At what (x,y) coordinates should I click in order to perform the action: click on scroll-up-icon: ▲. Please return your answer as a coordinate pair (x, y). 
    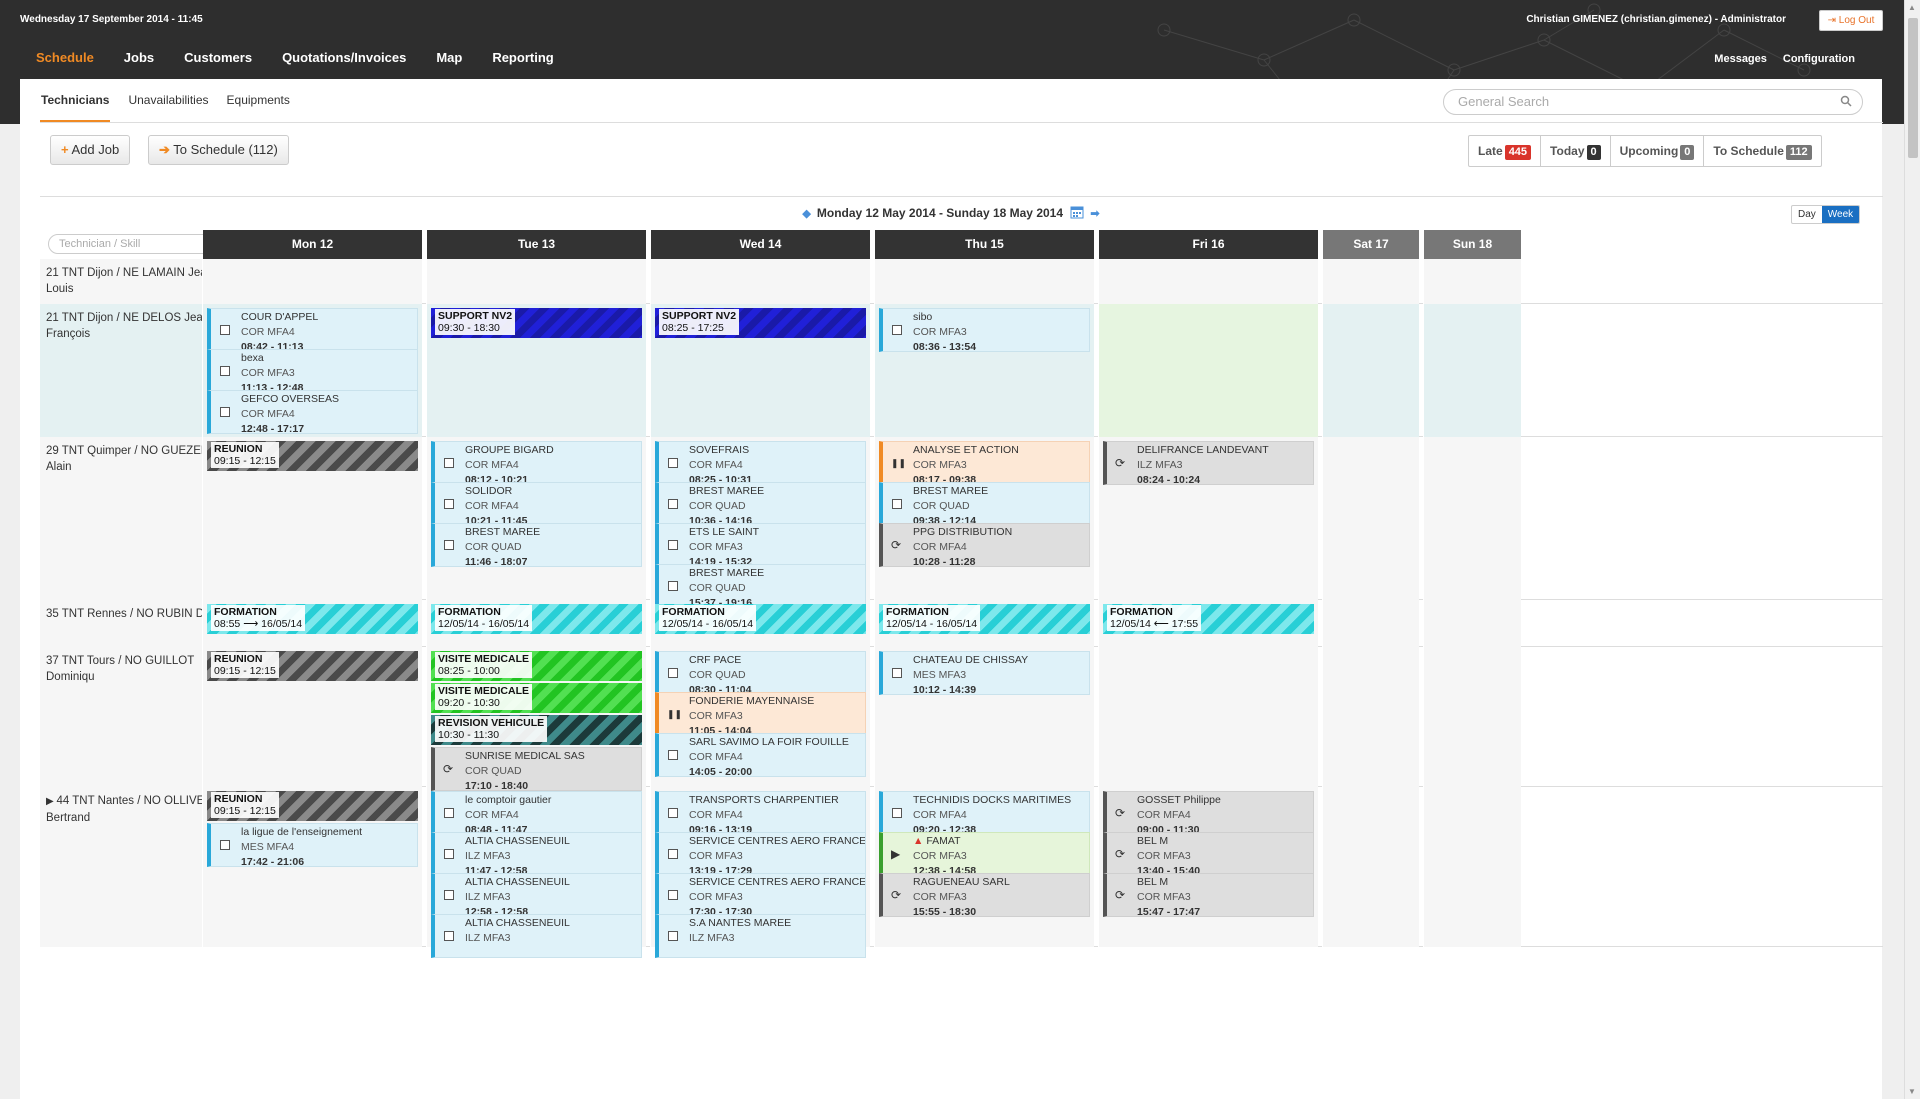
    Looking at the image, I should click on (1912, 7).